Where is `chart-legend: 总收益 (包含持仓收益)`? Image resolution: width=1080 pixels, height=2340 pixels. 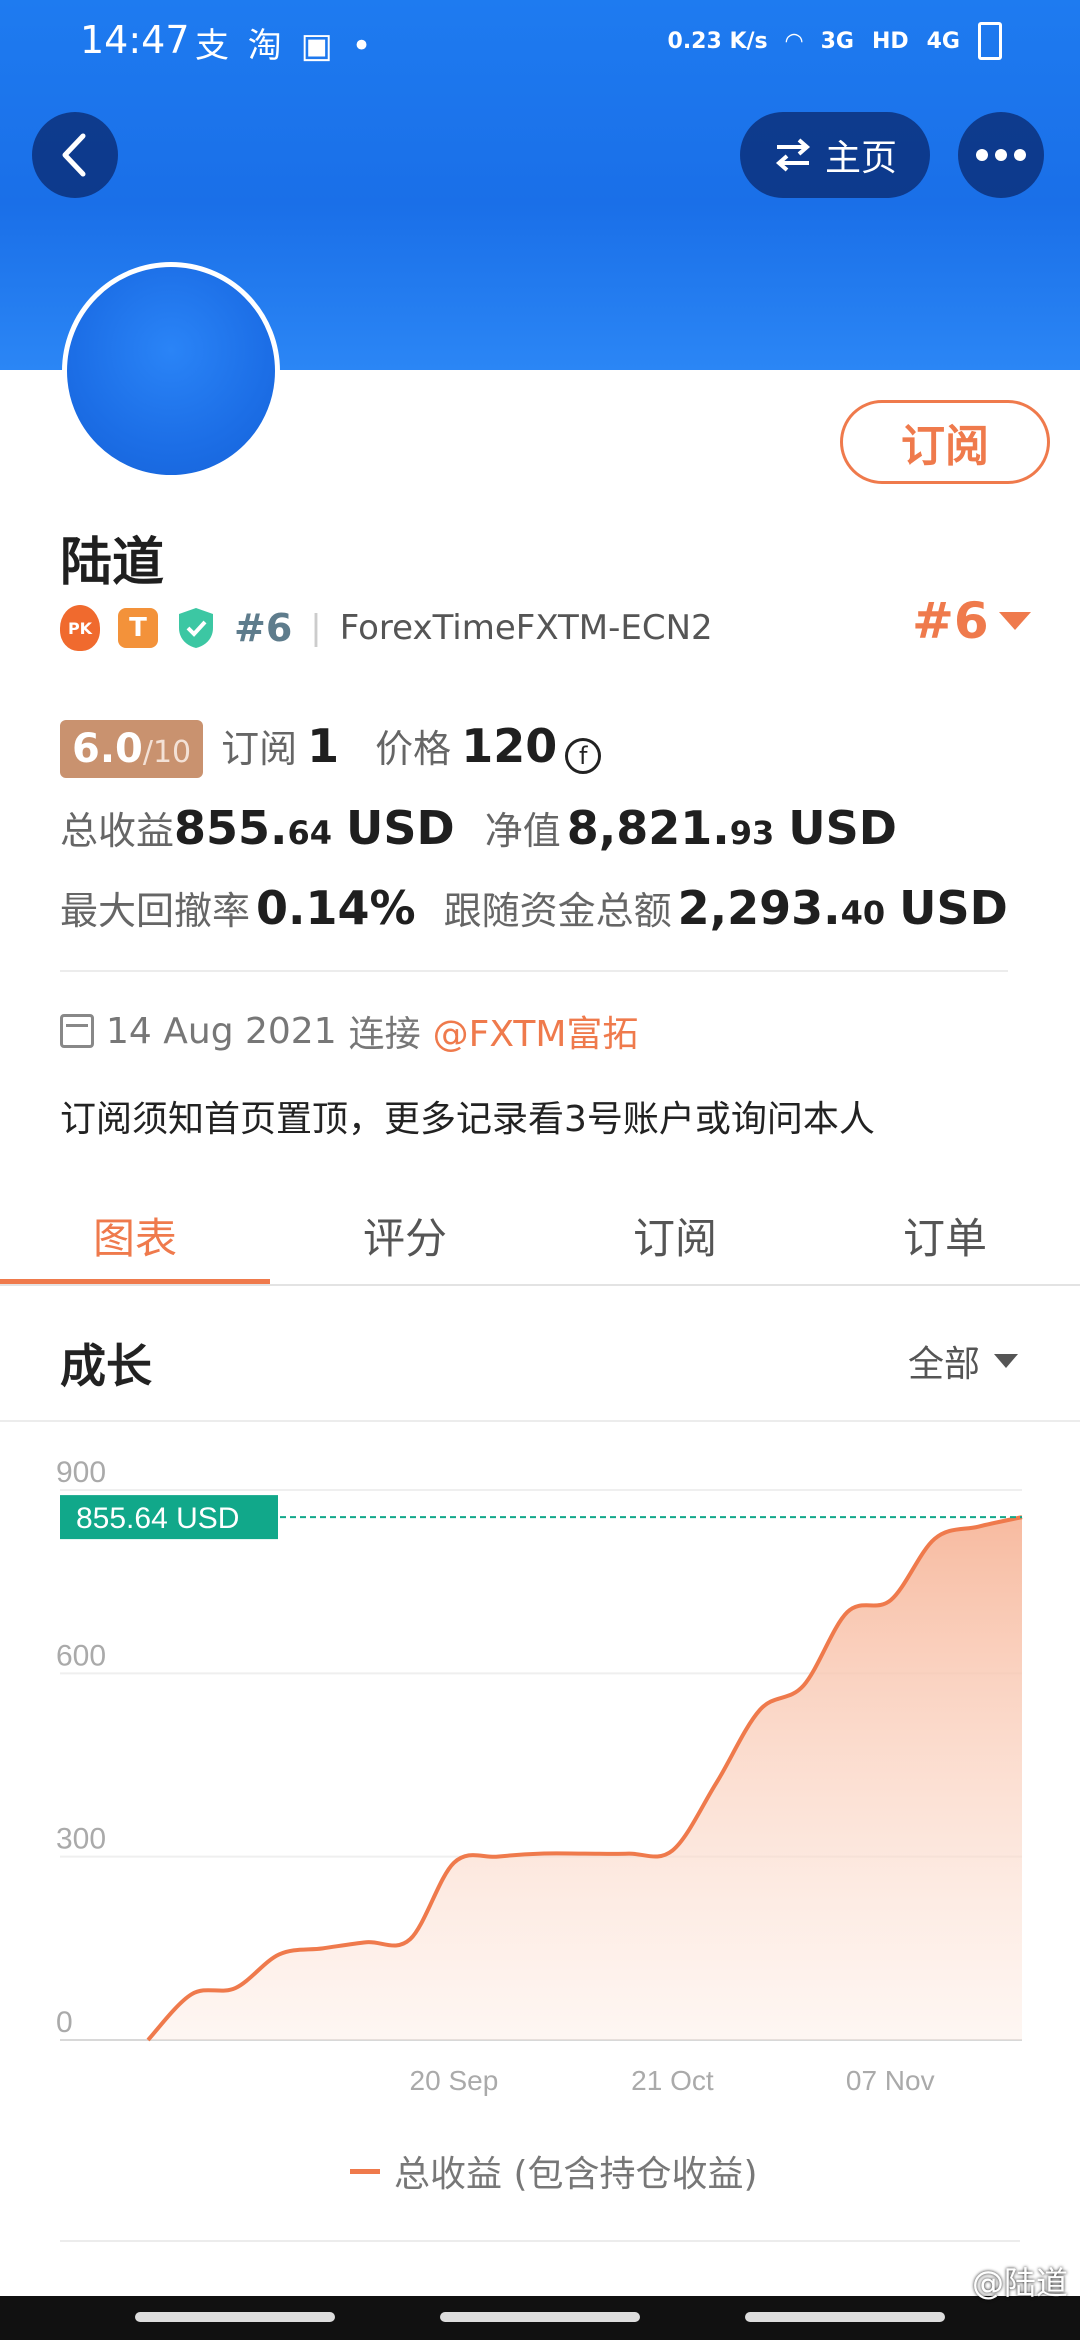 chart-legend: 总收益 (包含持仓收益) is located at coordinates (554, 2171).